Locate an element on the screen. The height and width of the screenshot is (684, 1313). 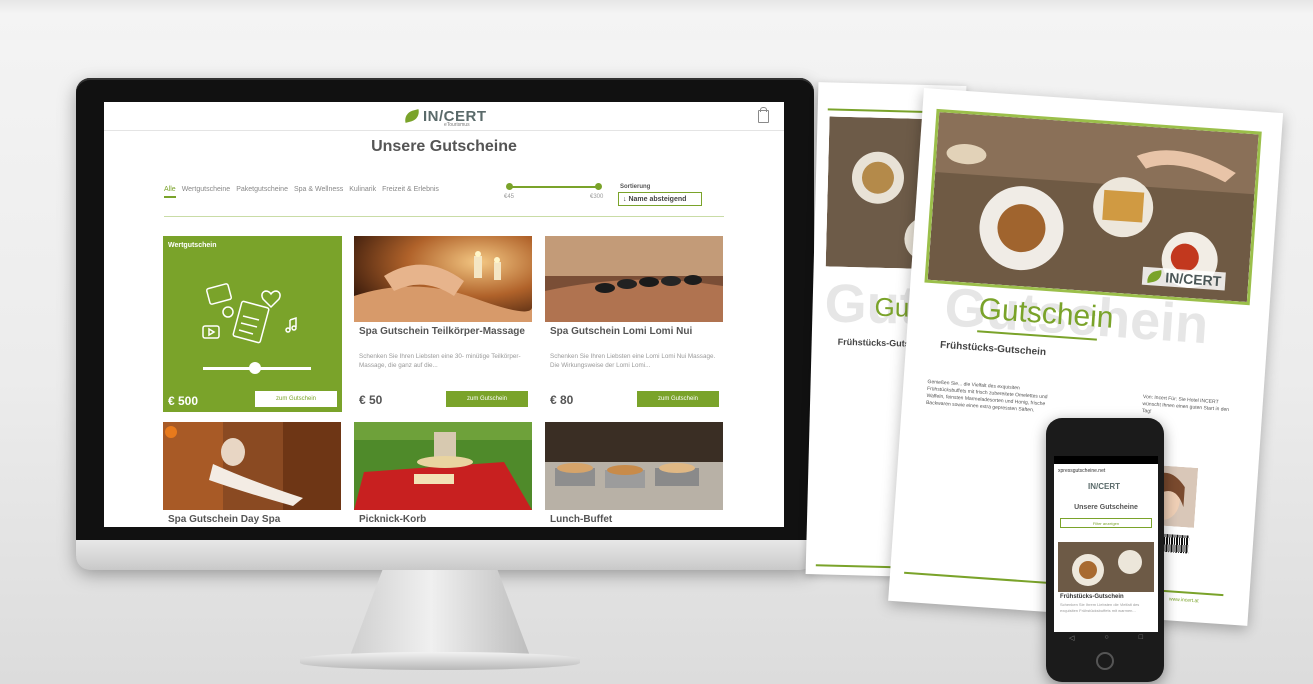
filter-tab-wertgutscheine: Wertgutscheine is located at coordinates (206, 192).